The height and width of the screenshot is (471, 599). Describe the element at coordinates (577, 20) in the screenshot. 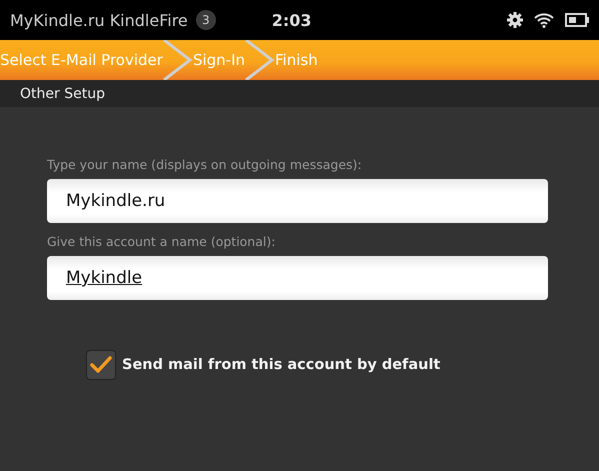

I see `battery-icon` at that location.